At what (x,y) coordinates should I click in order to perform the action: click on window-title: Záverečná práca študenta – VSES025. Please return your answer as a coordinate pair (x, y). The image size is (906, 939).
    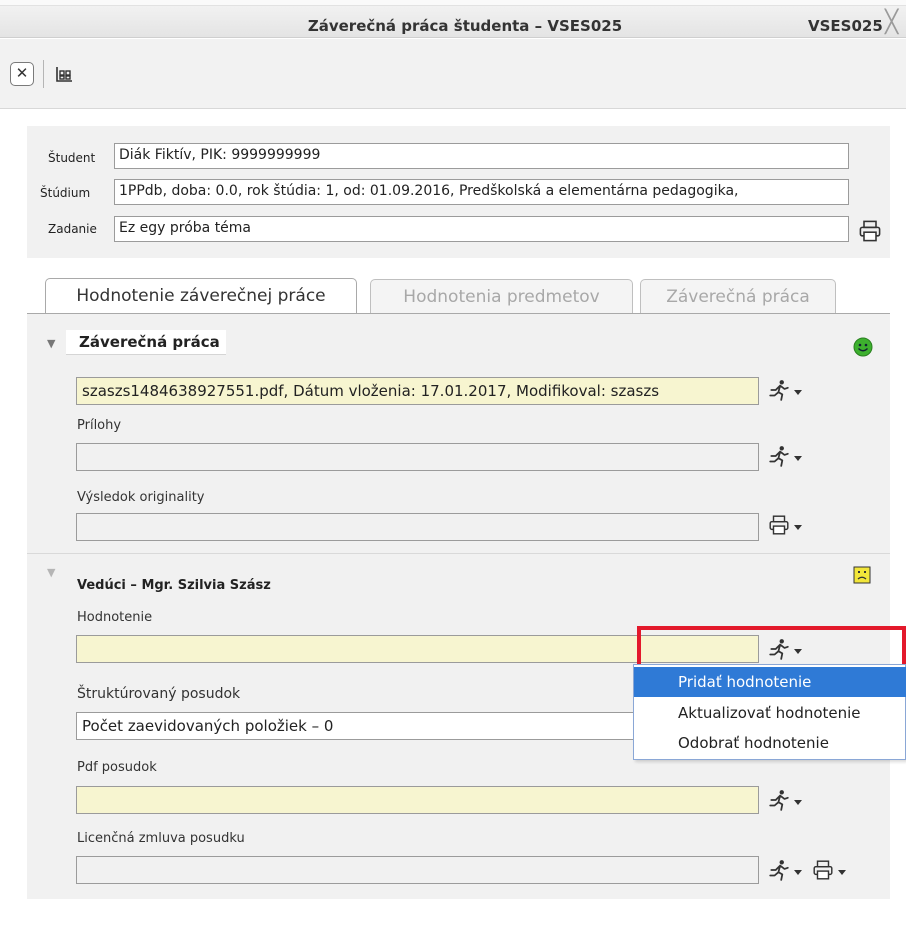
    Looking at the image, I should click on (465, 26).